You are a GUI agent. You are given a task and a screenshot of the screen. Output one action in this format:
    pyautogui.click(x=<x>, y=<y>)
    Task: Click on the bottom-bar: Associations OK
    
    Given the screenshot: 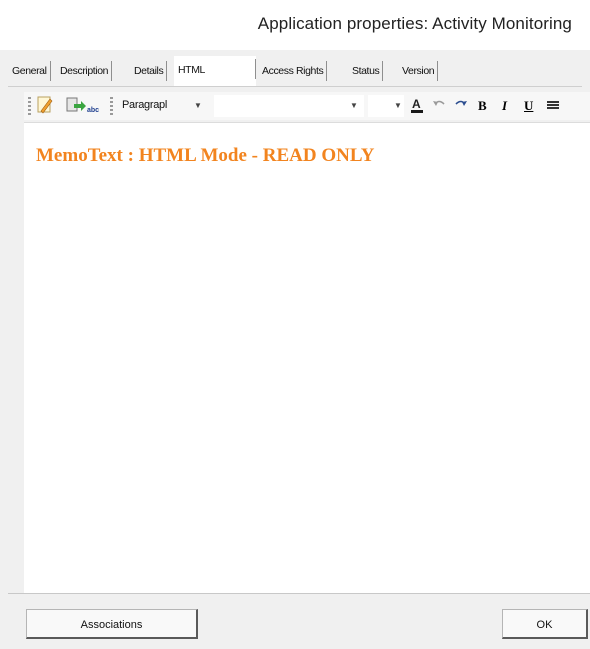 What is the action you would take?
    pyautogui.click(x=299, y=621)
    